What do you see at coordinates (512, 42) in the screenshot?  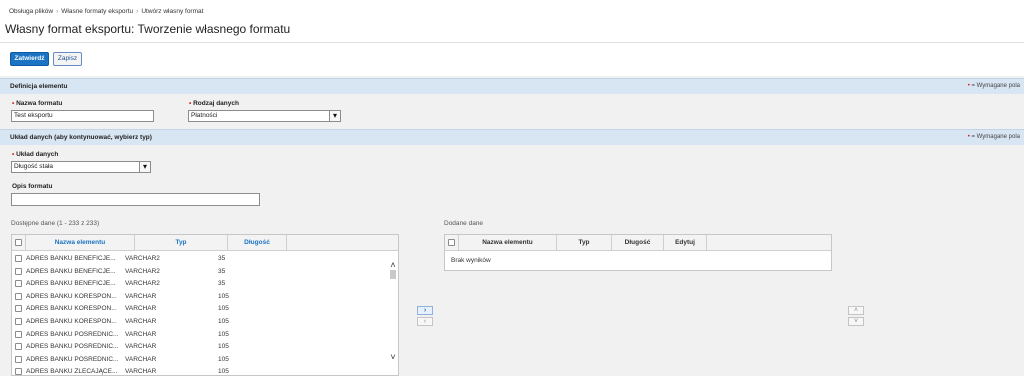 I see `divider` at bounding box center [512, 42].